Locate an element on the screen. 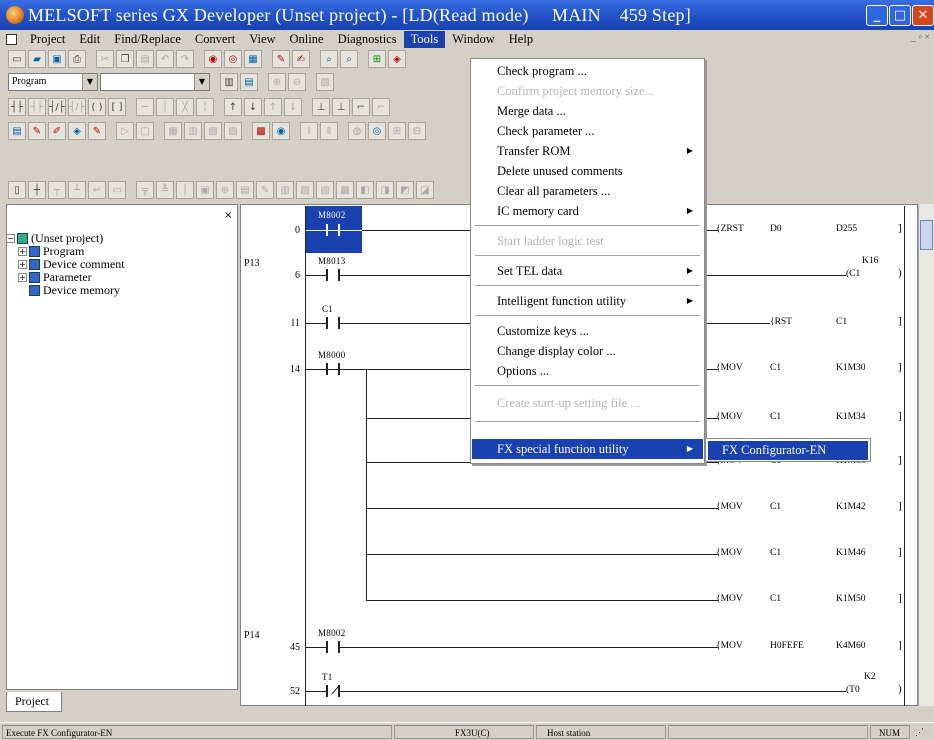 This screenshot has height=740, width=934. statement-icon: ✍ is located at coordinates (301, 59).